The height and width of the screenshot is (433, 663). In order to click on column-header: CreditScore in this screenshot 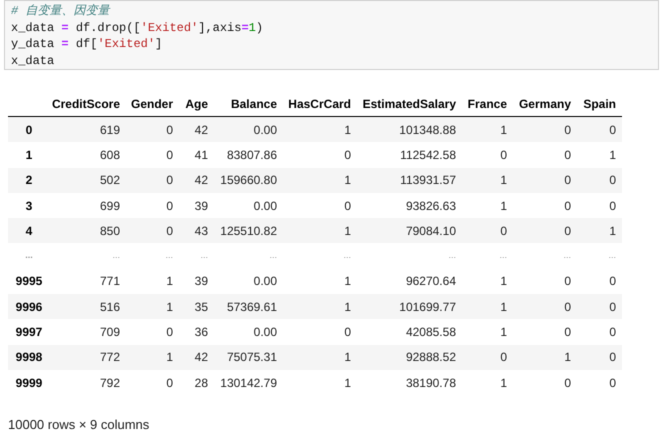, I will do `click(86, 104)`.